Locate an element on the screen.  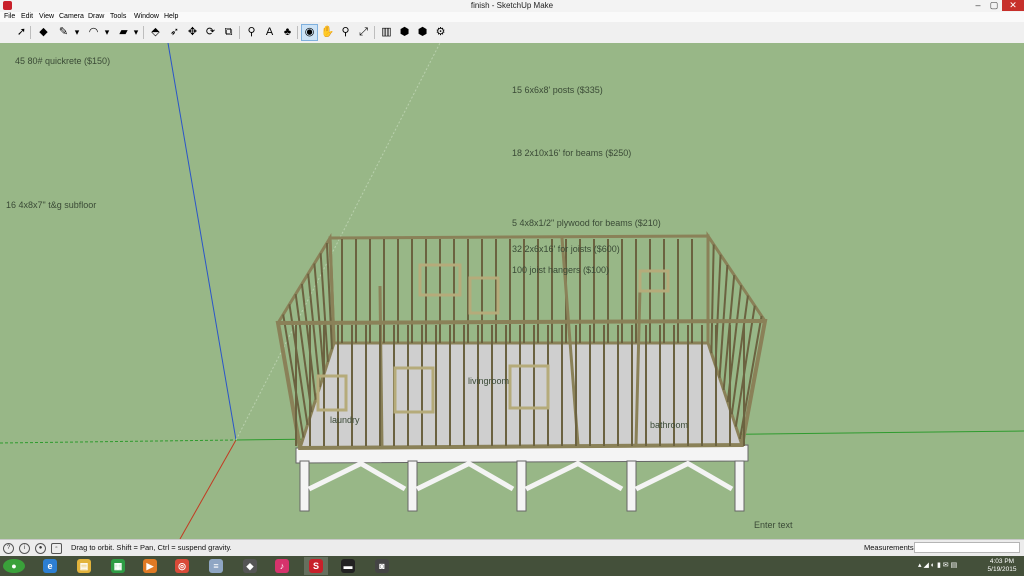
menu-help: Help is located at coordinates (171, 17).